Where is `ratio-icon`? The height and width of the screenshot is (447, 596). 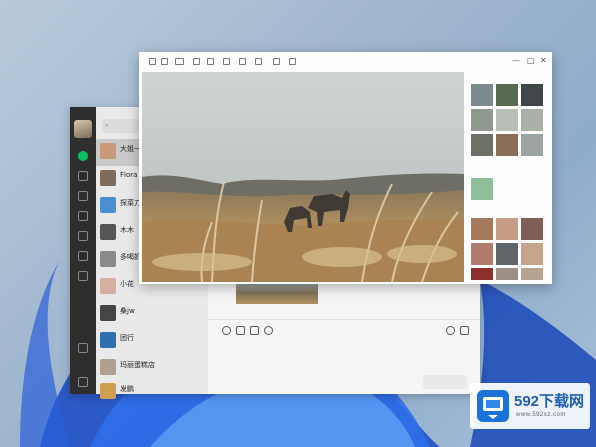
ratio-icon is located at coordinates (179, 61).